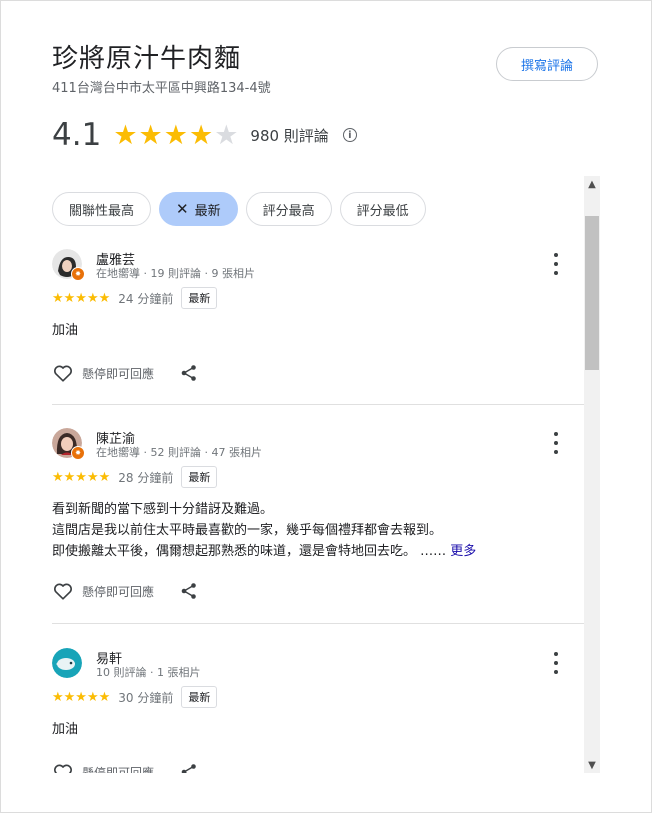  Describe the element at coordinates (207, 211) in the screenshot. I see `chip-label: 最新` at that location.